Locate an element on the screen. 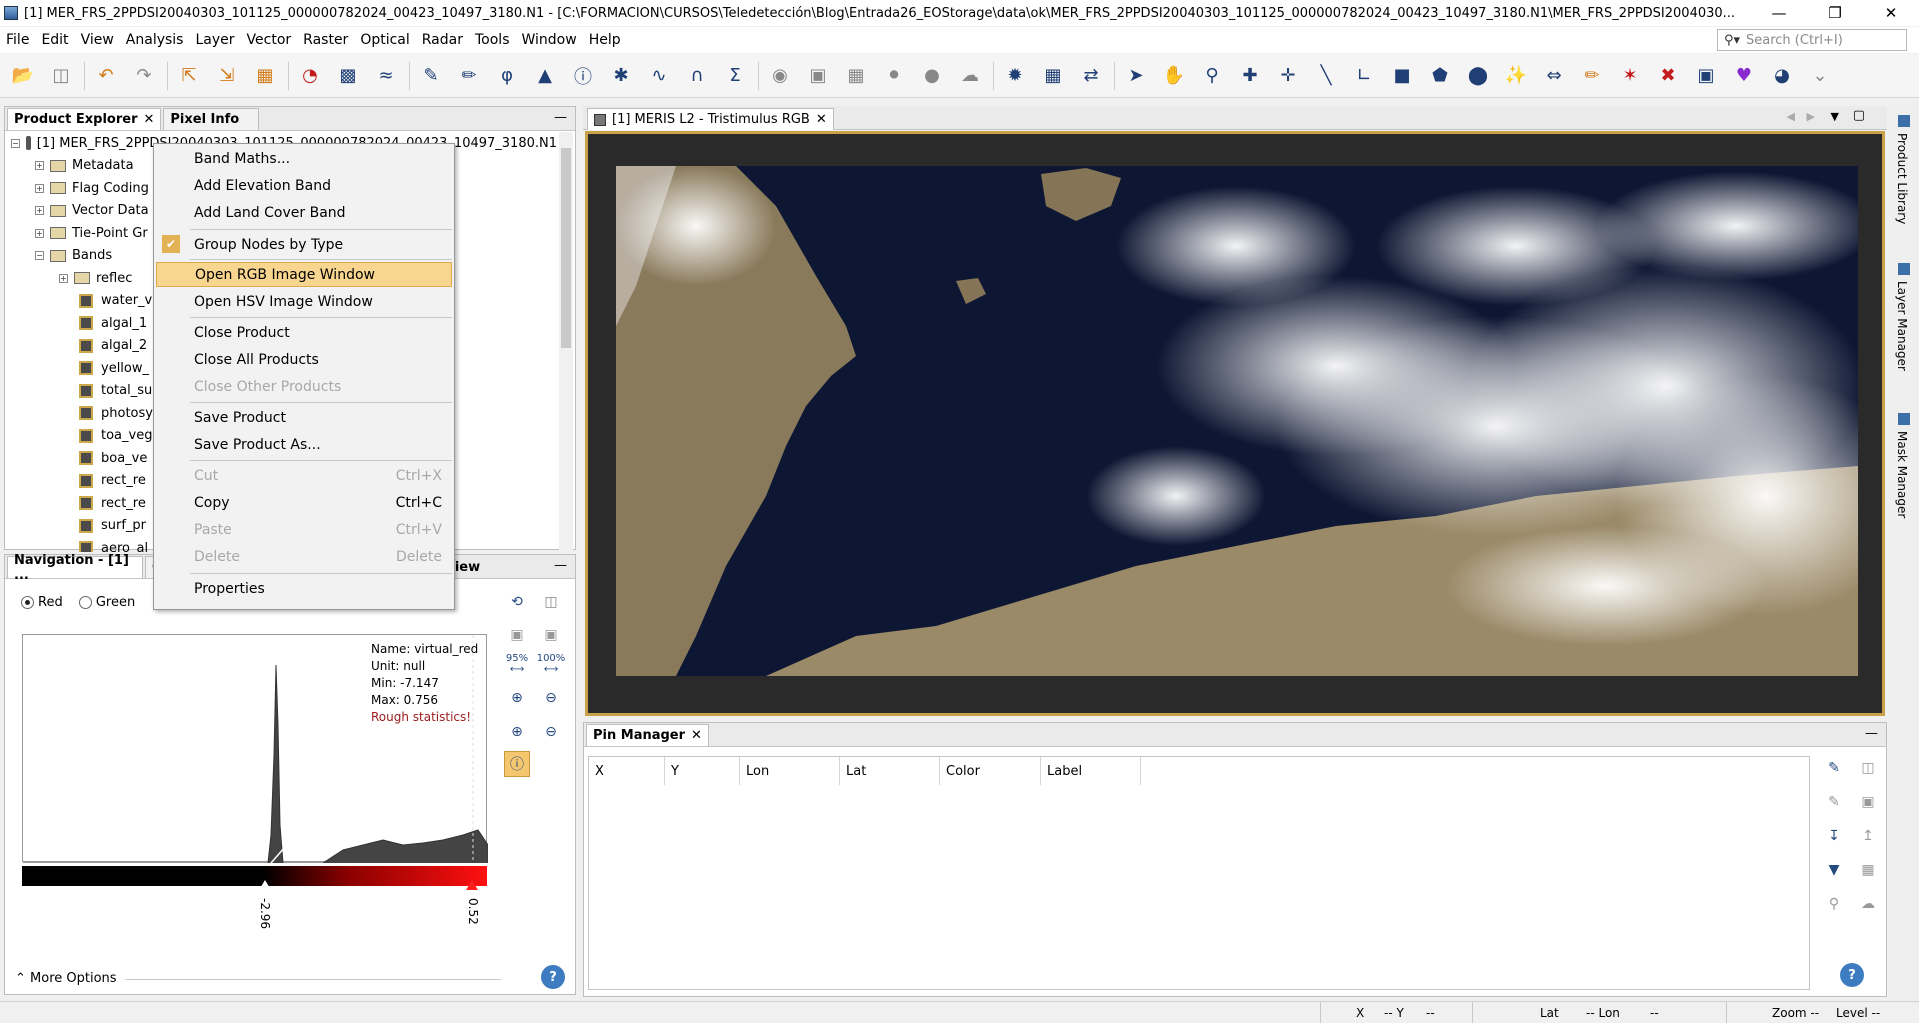 Image resolution: width=1919 pixels, height=1023 pixels. chart-icon: ✱ is located at coordinates (621, 76).